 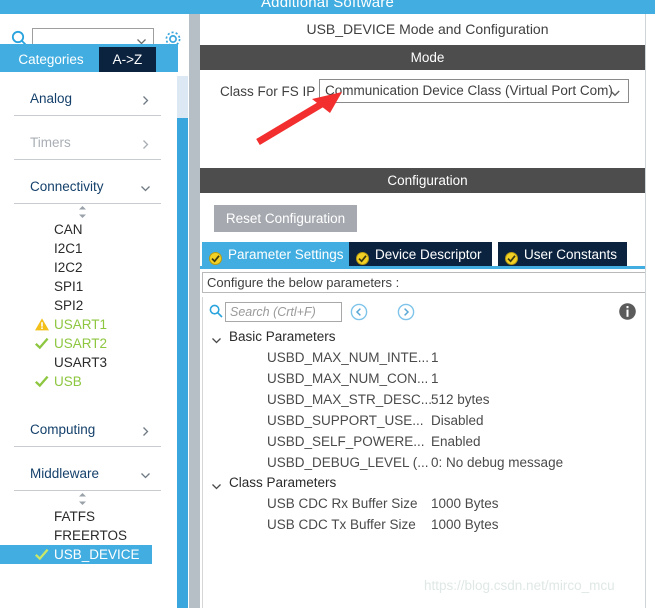 What do you see at coordinates (42, 324) in the screenshot?
I see `warning-triangle-icon` at bounding box center [42, 324].